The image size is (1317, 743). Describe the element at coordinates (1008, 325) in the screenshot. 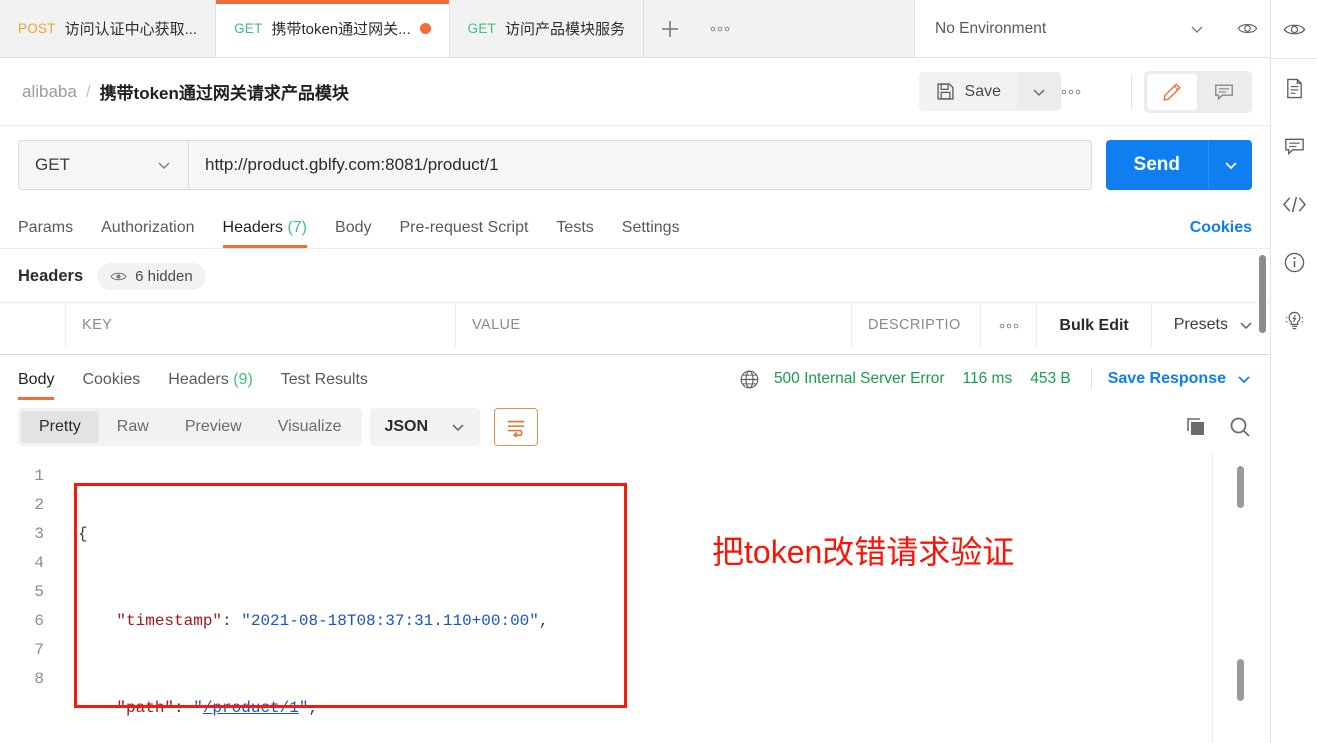

I see `headers-more-button` at that location.